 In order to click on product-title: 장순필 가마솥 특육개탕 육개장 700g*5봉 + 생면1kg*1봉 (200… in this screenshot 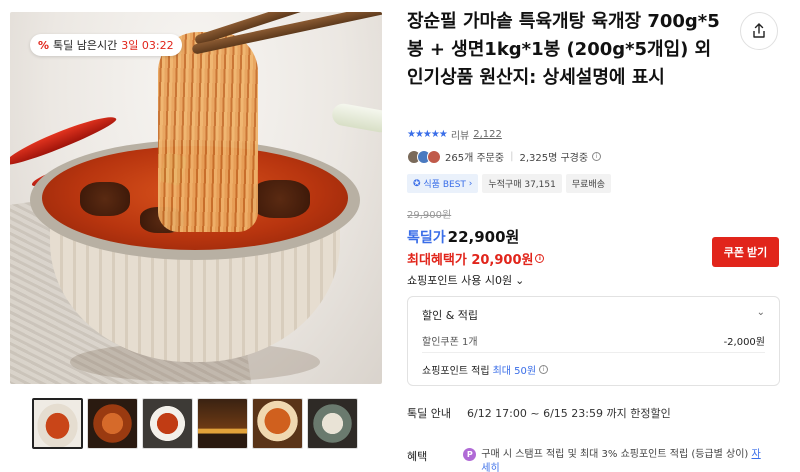, I will do `click(563, 49)`.